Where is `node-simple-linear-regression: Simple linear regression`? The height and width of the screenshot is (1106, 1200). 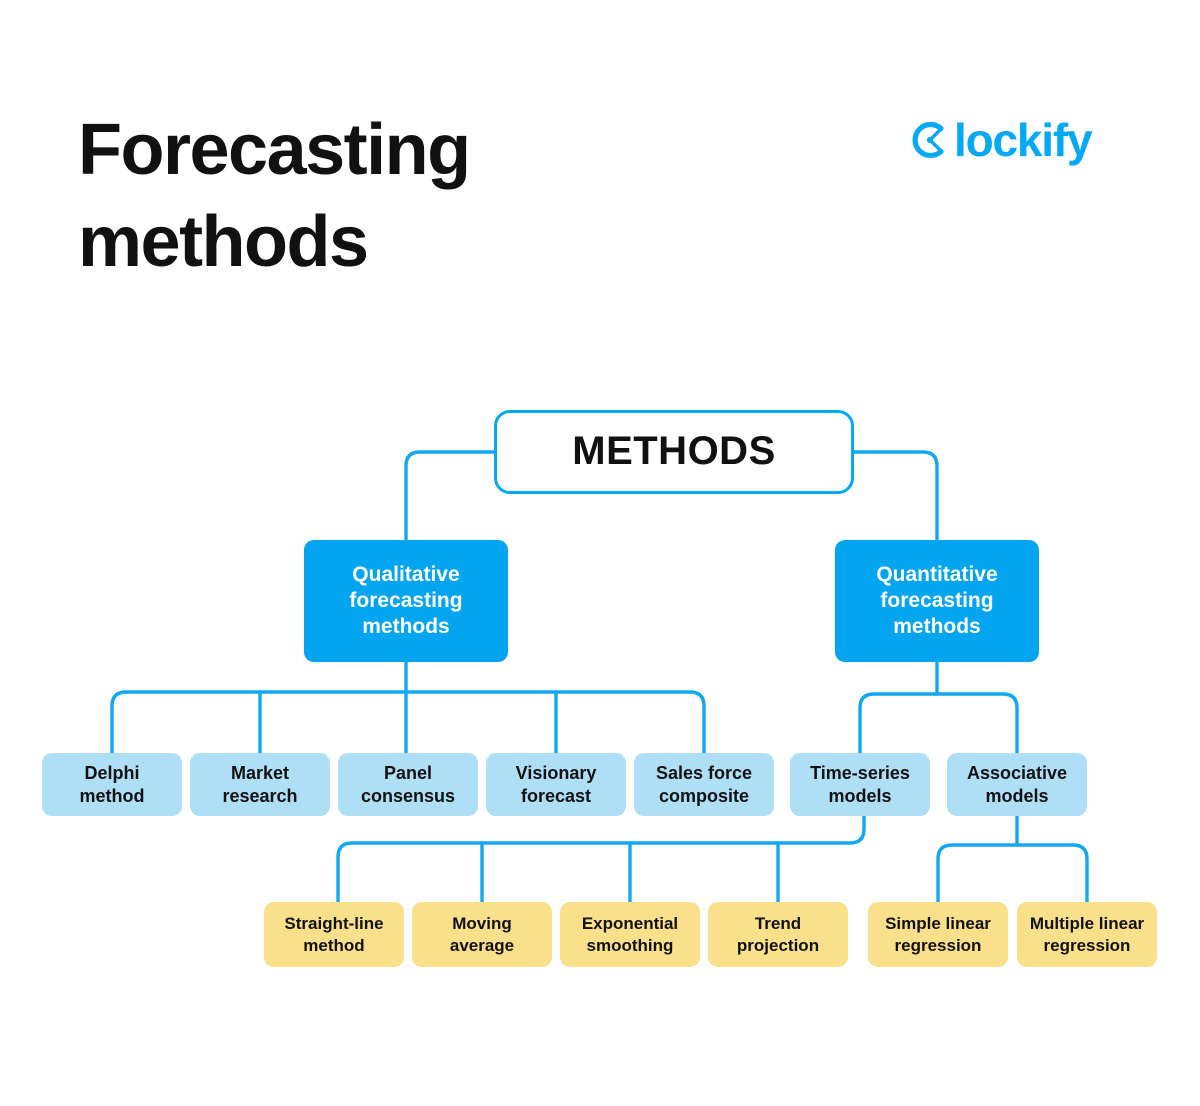 node-simple-linear-regression: Simple linear regression is located at coordinates (938, 934).